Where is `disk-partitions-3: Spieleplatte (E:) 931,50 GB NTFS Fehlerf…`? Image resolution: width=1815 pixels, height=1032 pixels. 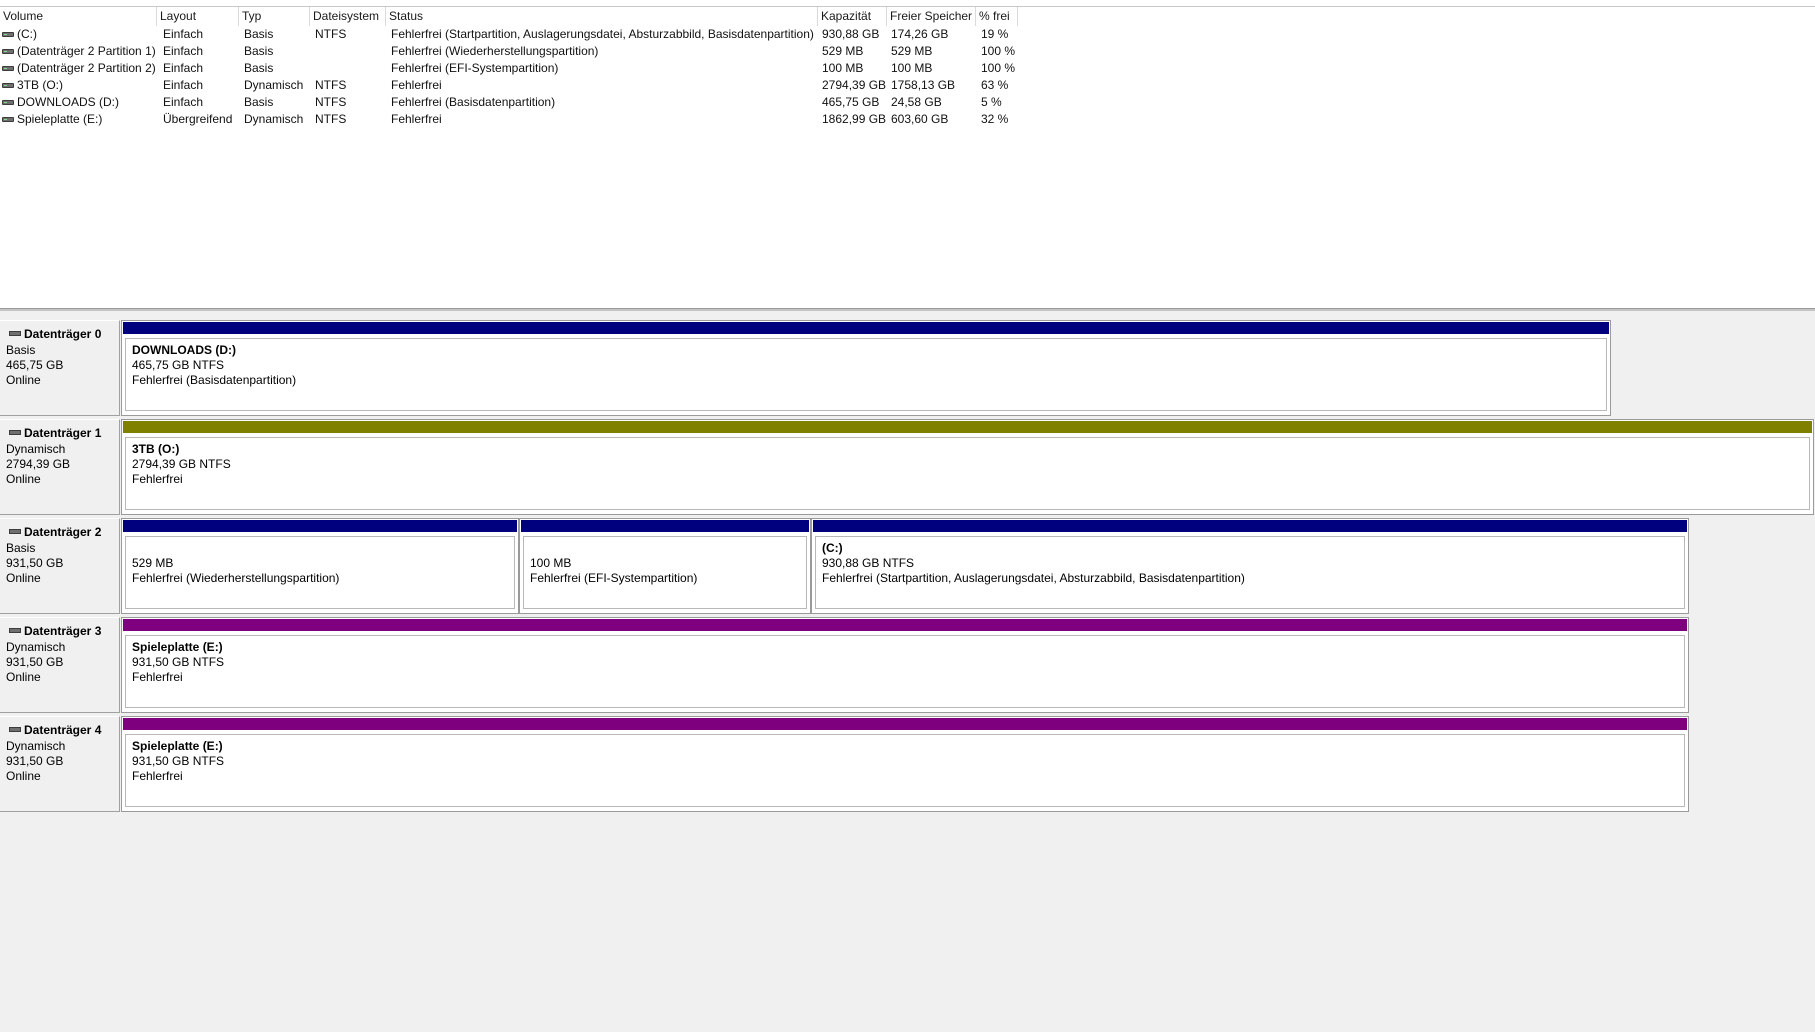
disk-partitions-3: Spieleplatte (E:) 931,50 GB NTFS Fehlerf… is located at coordinates (905, 665).